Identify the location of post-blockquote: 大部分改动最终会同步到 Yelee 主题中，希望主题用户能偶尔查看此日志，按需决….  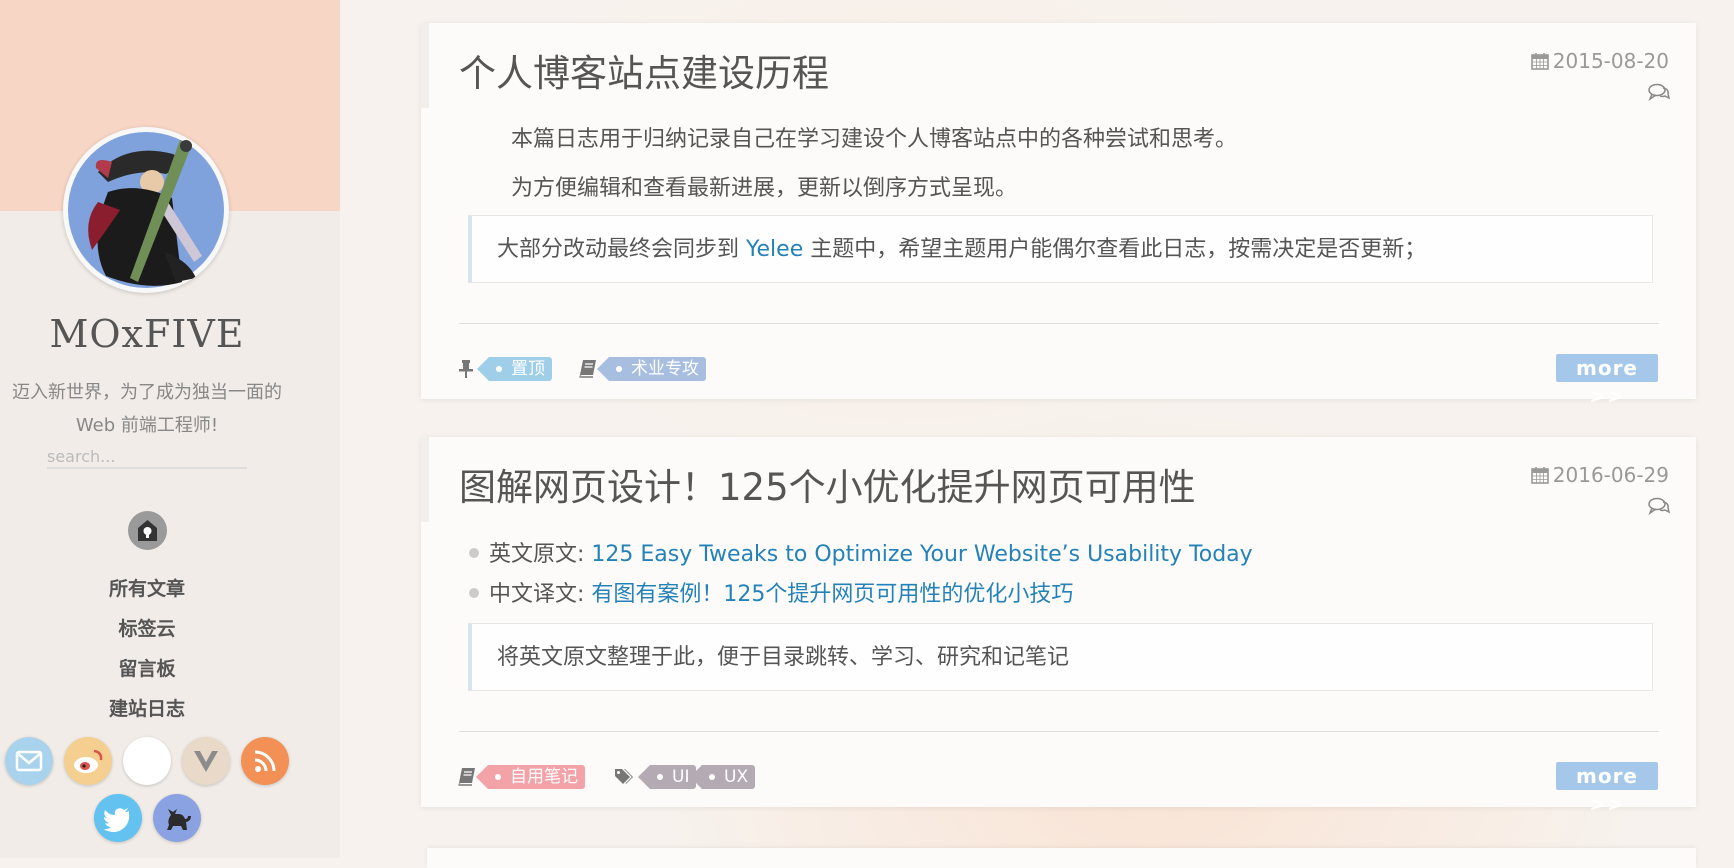
(1060, 249).